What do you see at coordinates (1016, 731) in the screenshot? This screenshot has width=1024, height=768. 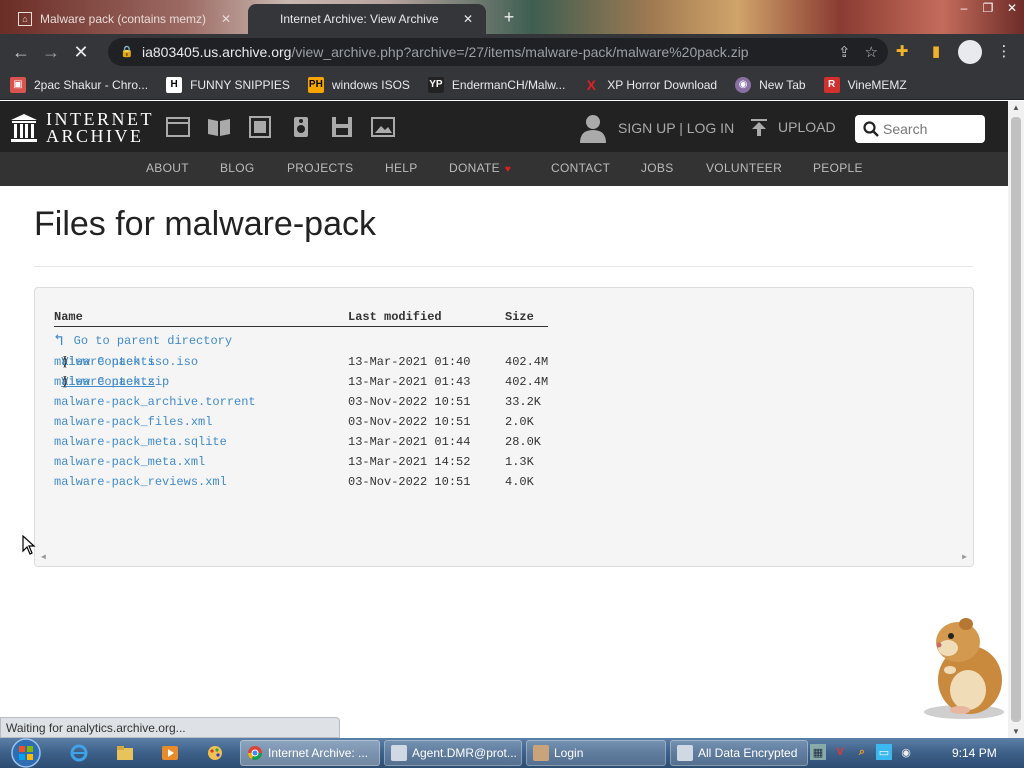 I see `scroll-down-icon: ▼` at bounding box center [1016, 731].